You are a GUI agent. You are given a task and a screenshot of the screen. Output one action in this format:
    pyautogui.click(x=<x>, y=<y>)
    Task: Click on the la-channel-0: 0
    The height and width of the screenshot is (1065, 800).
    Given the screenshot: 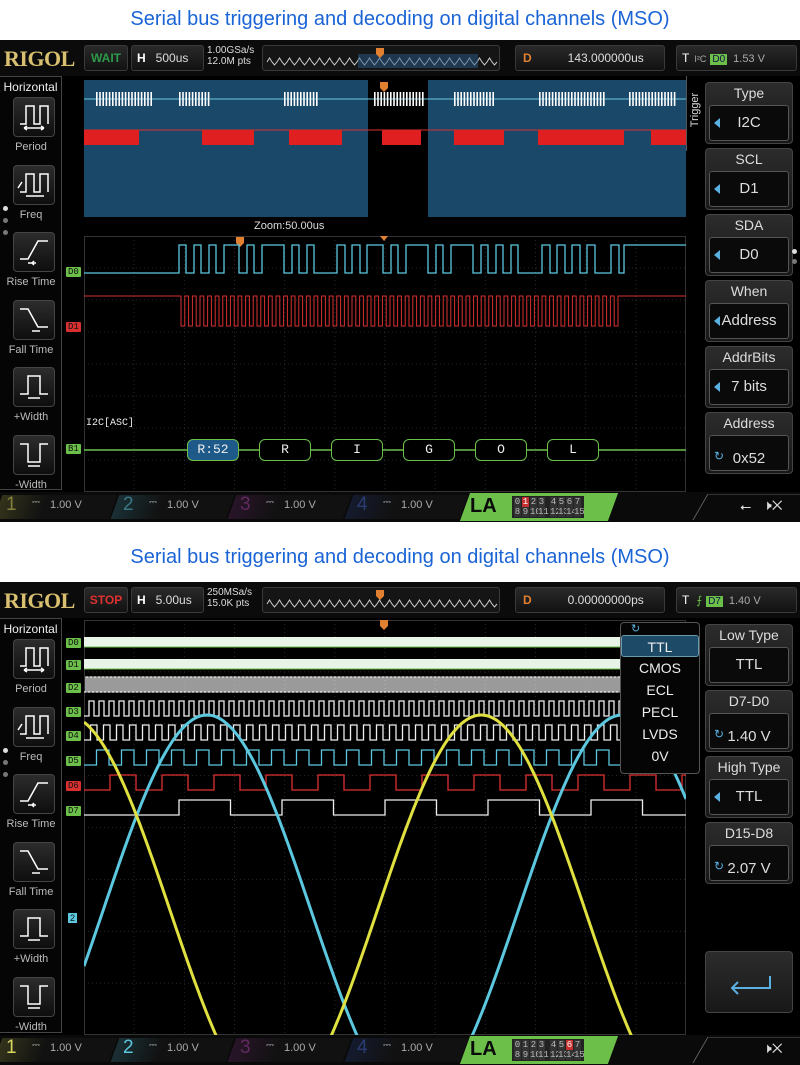 What is the action you would take?
    pyautogui.click(x=517, y=1045)
    